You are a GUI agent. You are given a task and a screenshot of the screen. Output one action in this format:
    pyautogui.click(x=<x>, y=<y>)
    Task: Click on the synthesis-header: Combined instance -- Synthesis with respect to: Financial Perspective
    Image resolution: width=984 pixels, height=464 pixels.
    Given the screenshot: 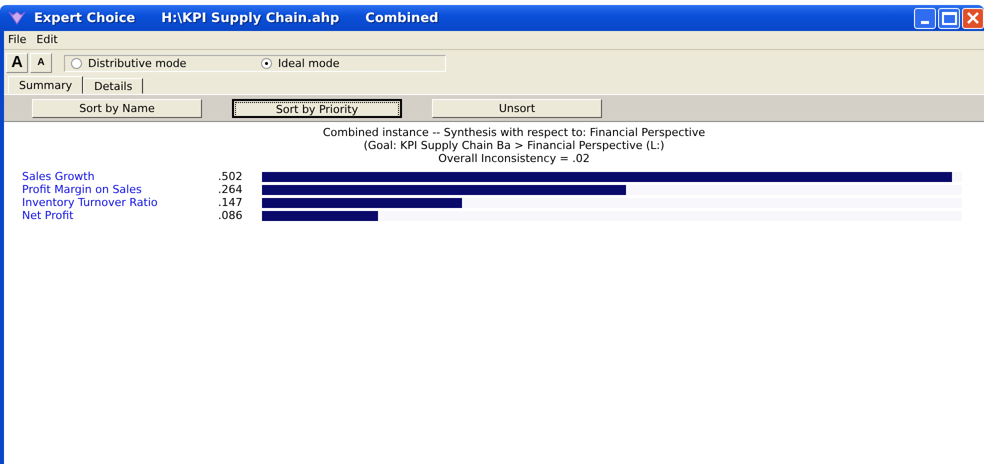 What is the action you would take?
    pyautogui.click(x=514, y=132)
    